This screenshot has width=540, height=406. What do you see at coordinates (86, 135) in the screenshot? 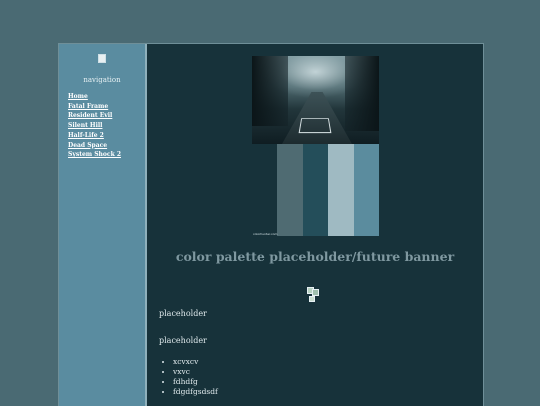
I see `nav-link-half-life-2: Half-Life 2` at bounding box center [86, 135].